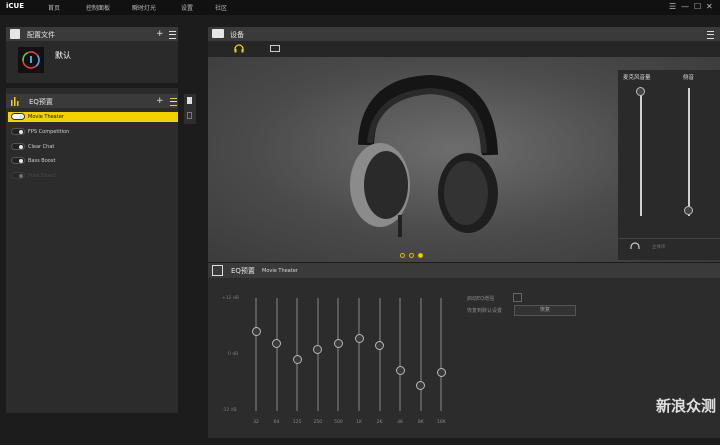 The height and width of the screenshot is (445, 720). I want to click on device-icon, so click(218, 33).